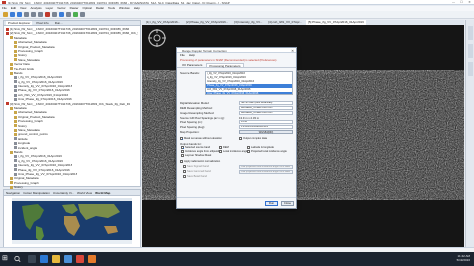  I want to click on tab-product-explorer: Product Explorer, so click(19, 23).